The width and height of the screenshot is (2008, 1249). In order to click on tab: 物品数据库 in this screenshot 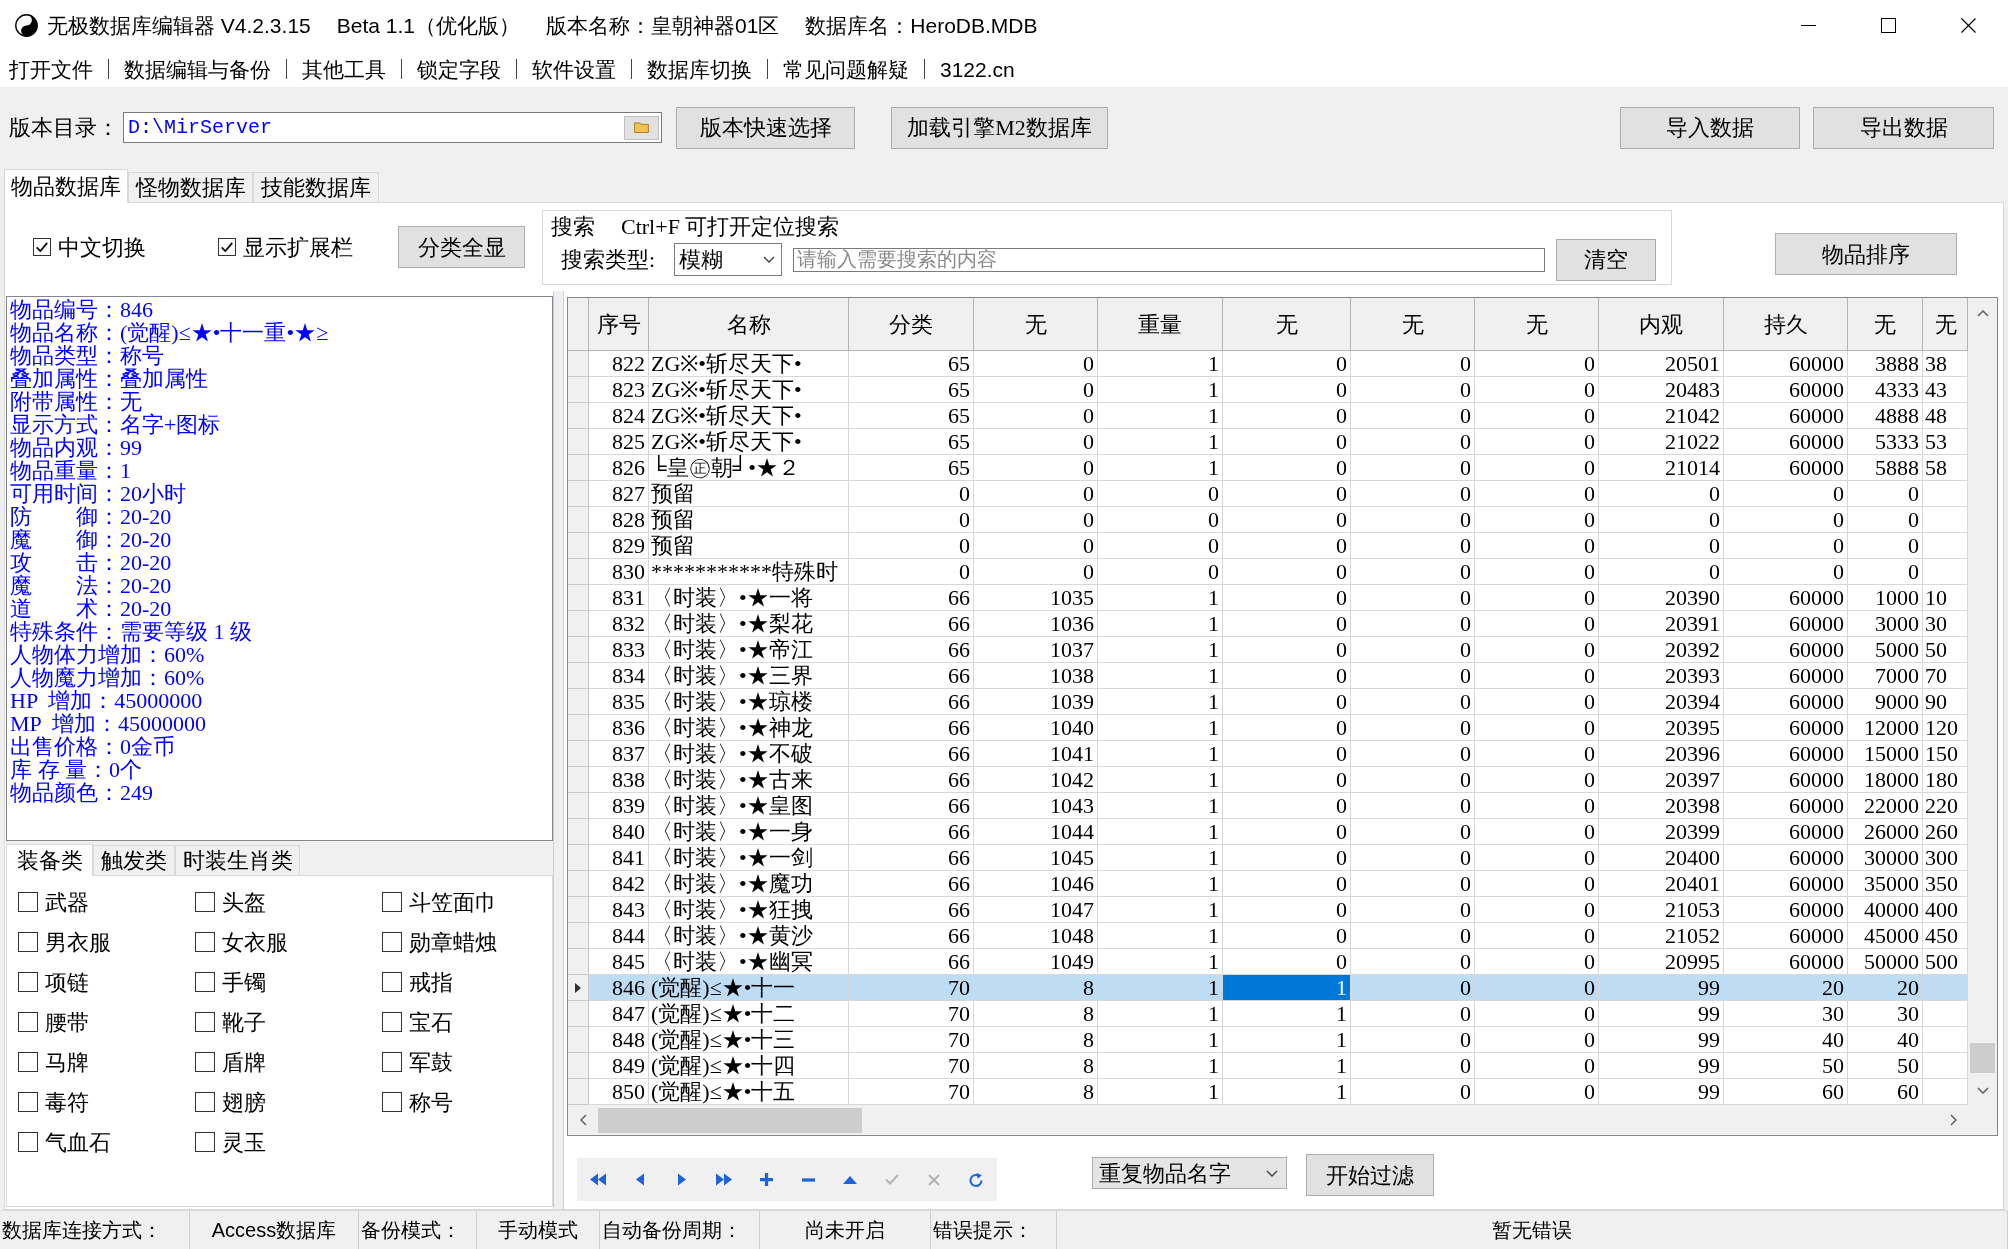, I will do `click(66, 186)`.